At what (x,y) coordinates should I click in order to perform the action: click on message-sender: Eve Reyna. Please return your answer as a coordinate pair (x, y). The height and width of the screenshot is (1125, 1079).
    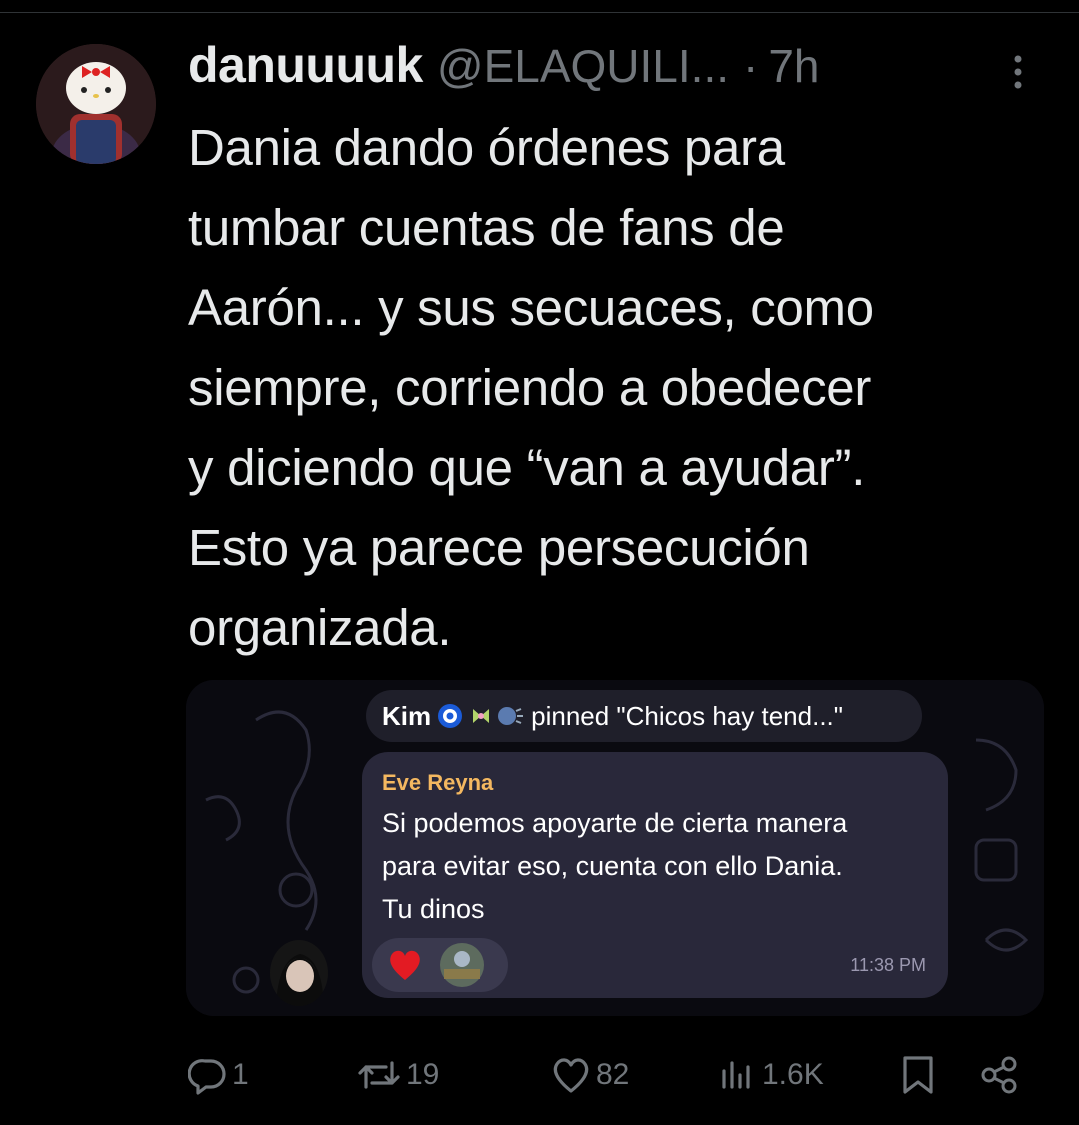
    Looking at the image, I should click on (438, 782).